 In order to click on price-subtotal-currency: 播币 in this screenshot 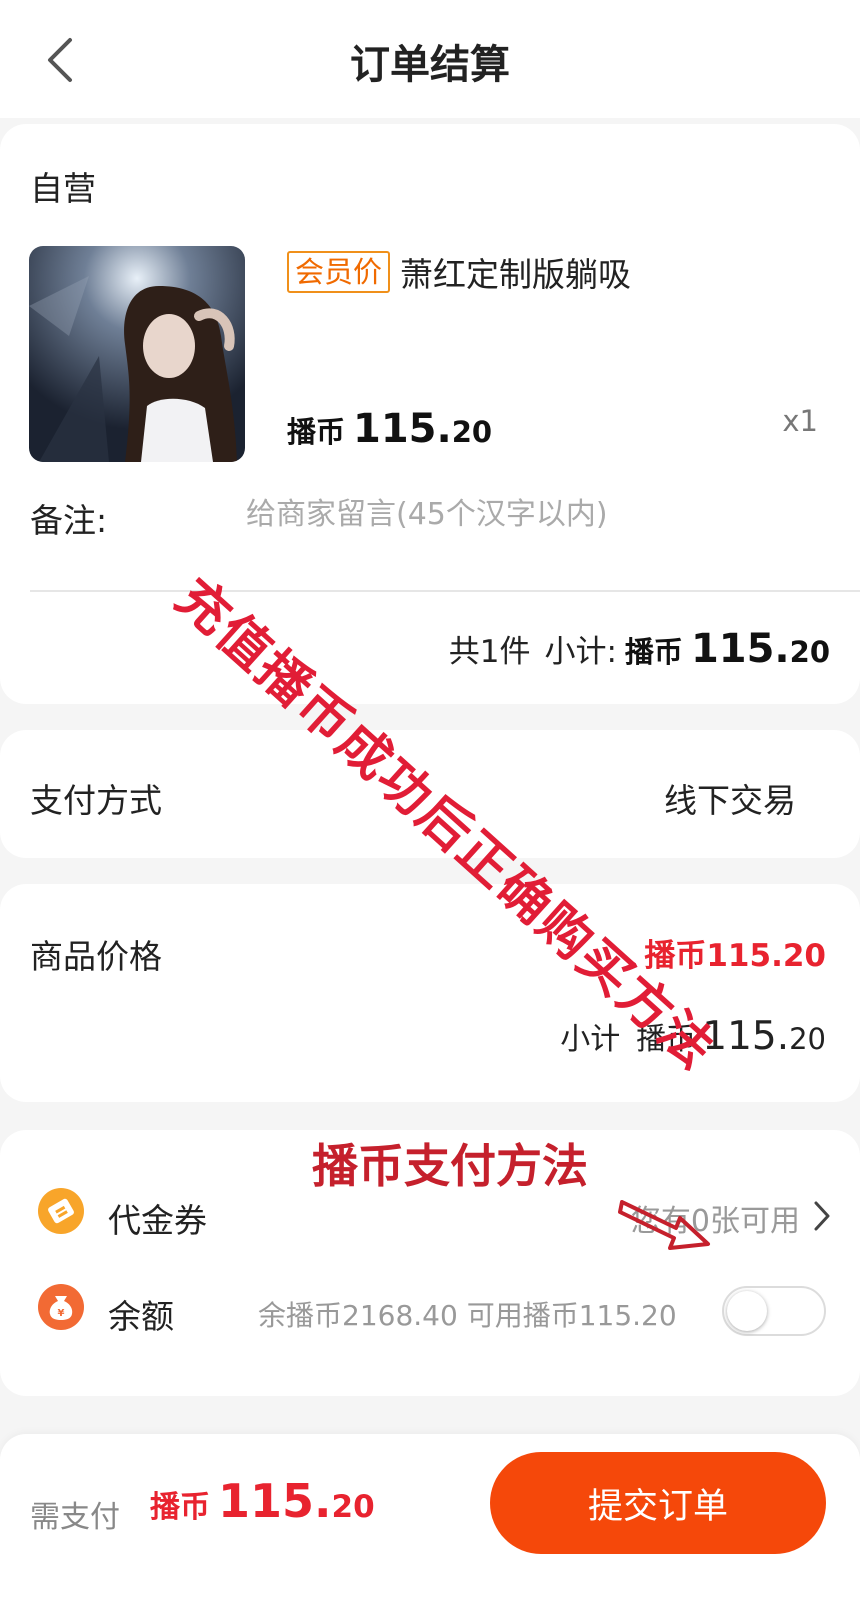, I will do `click(666, 1039)`.